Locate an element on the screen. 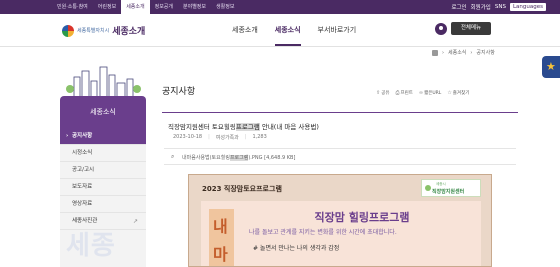 The height and width of the screenshot is (267, 560). favorite-label: 즐겨찾기 is located at coordinates (461, 93).